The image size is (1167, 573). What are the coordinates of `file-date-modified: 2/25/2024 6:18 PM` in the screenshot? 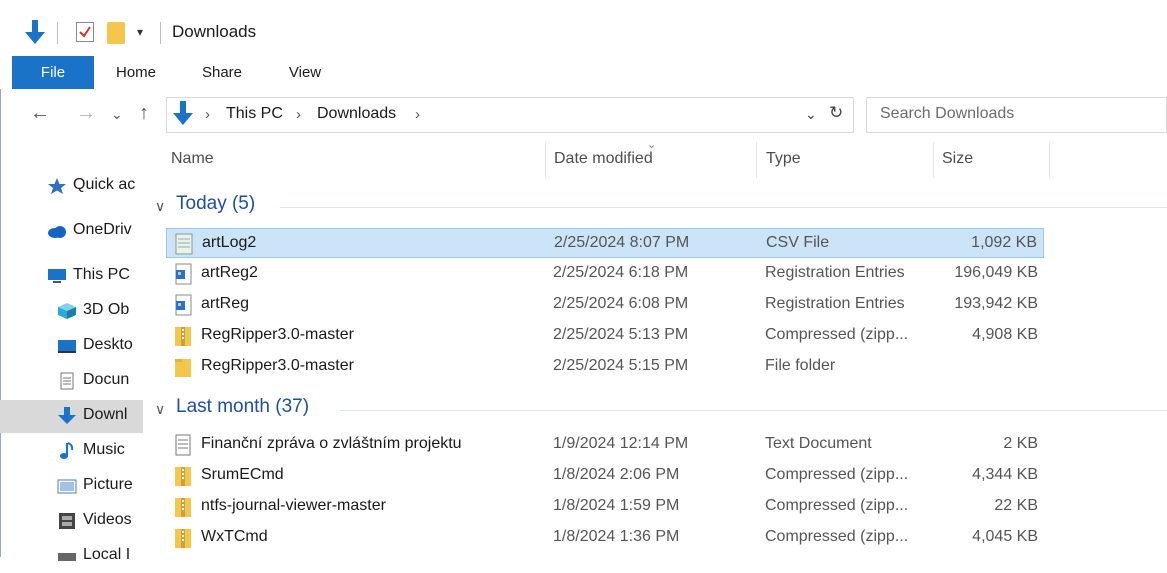 It's located at (621, 272).